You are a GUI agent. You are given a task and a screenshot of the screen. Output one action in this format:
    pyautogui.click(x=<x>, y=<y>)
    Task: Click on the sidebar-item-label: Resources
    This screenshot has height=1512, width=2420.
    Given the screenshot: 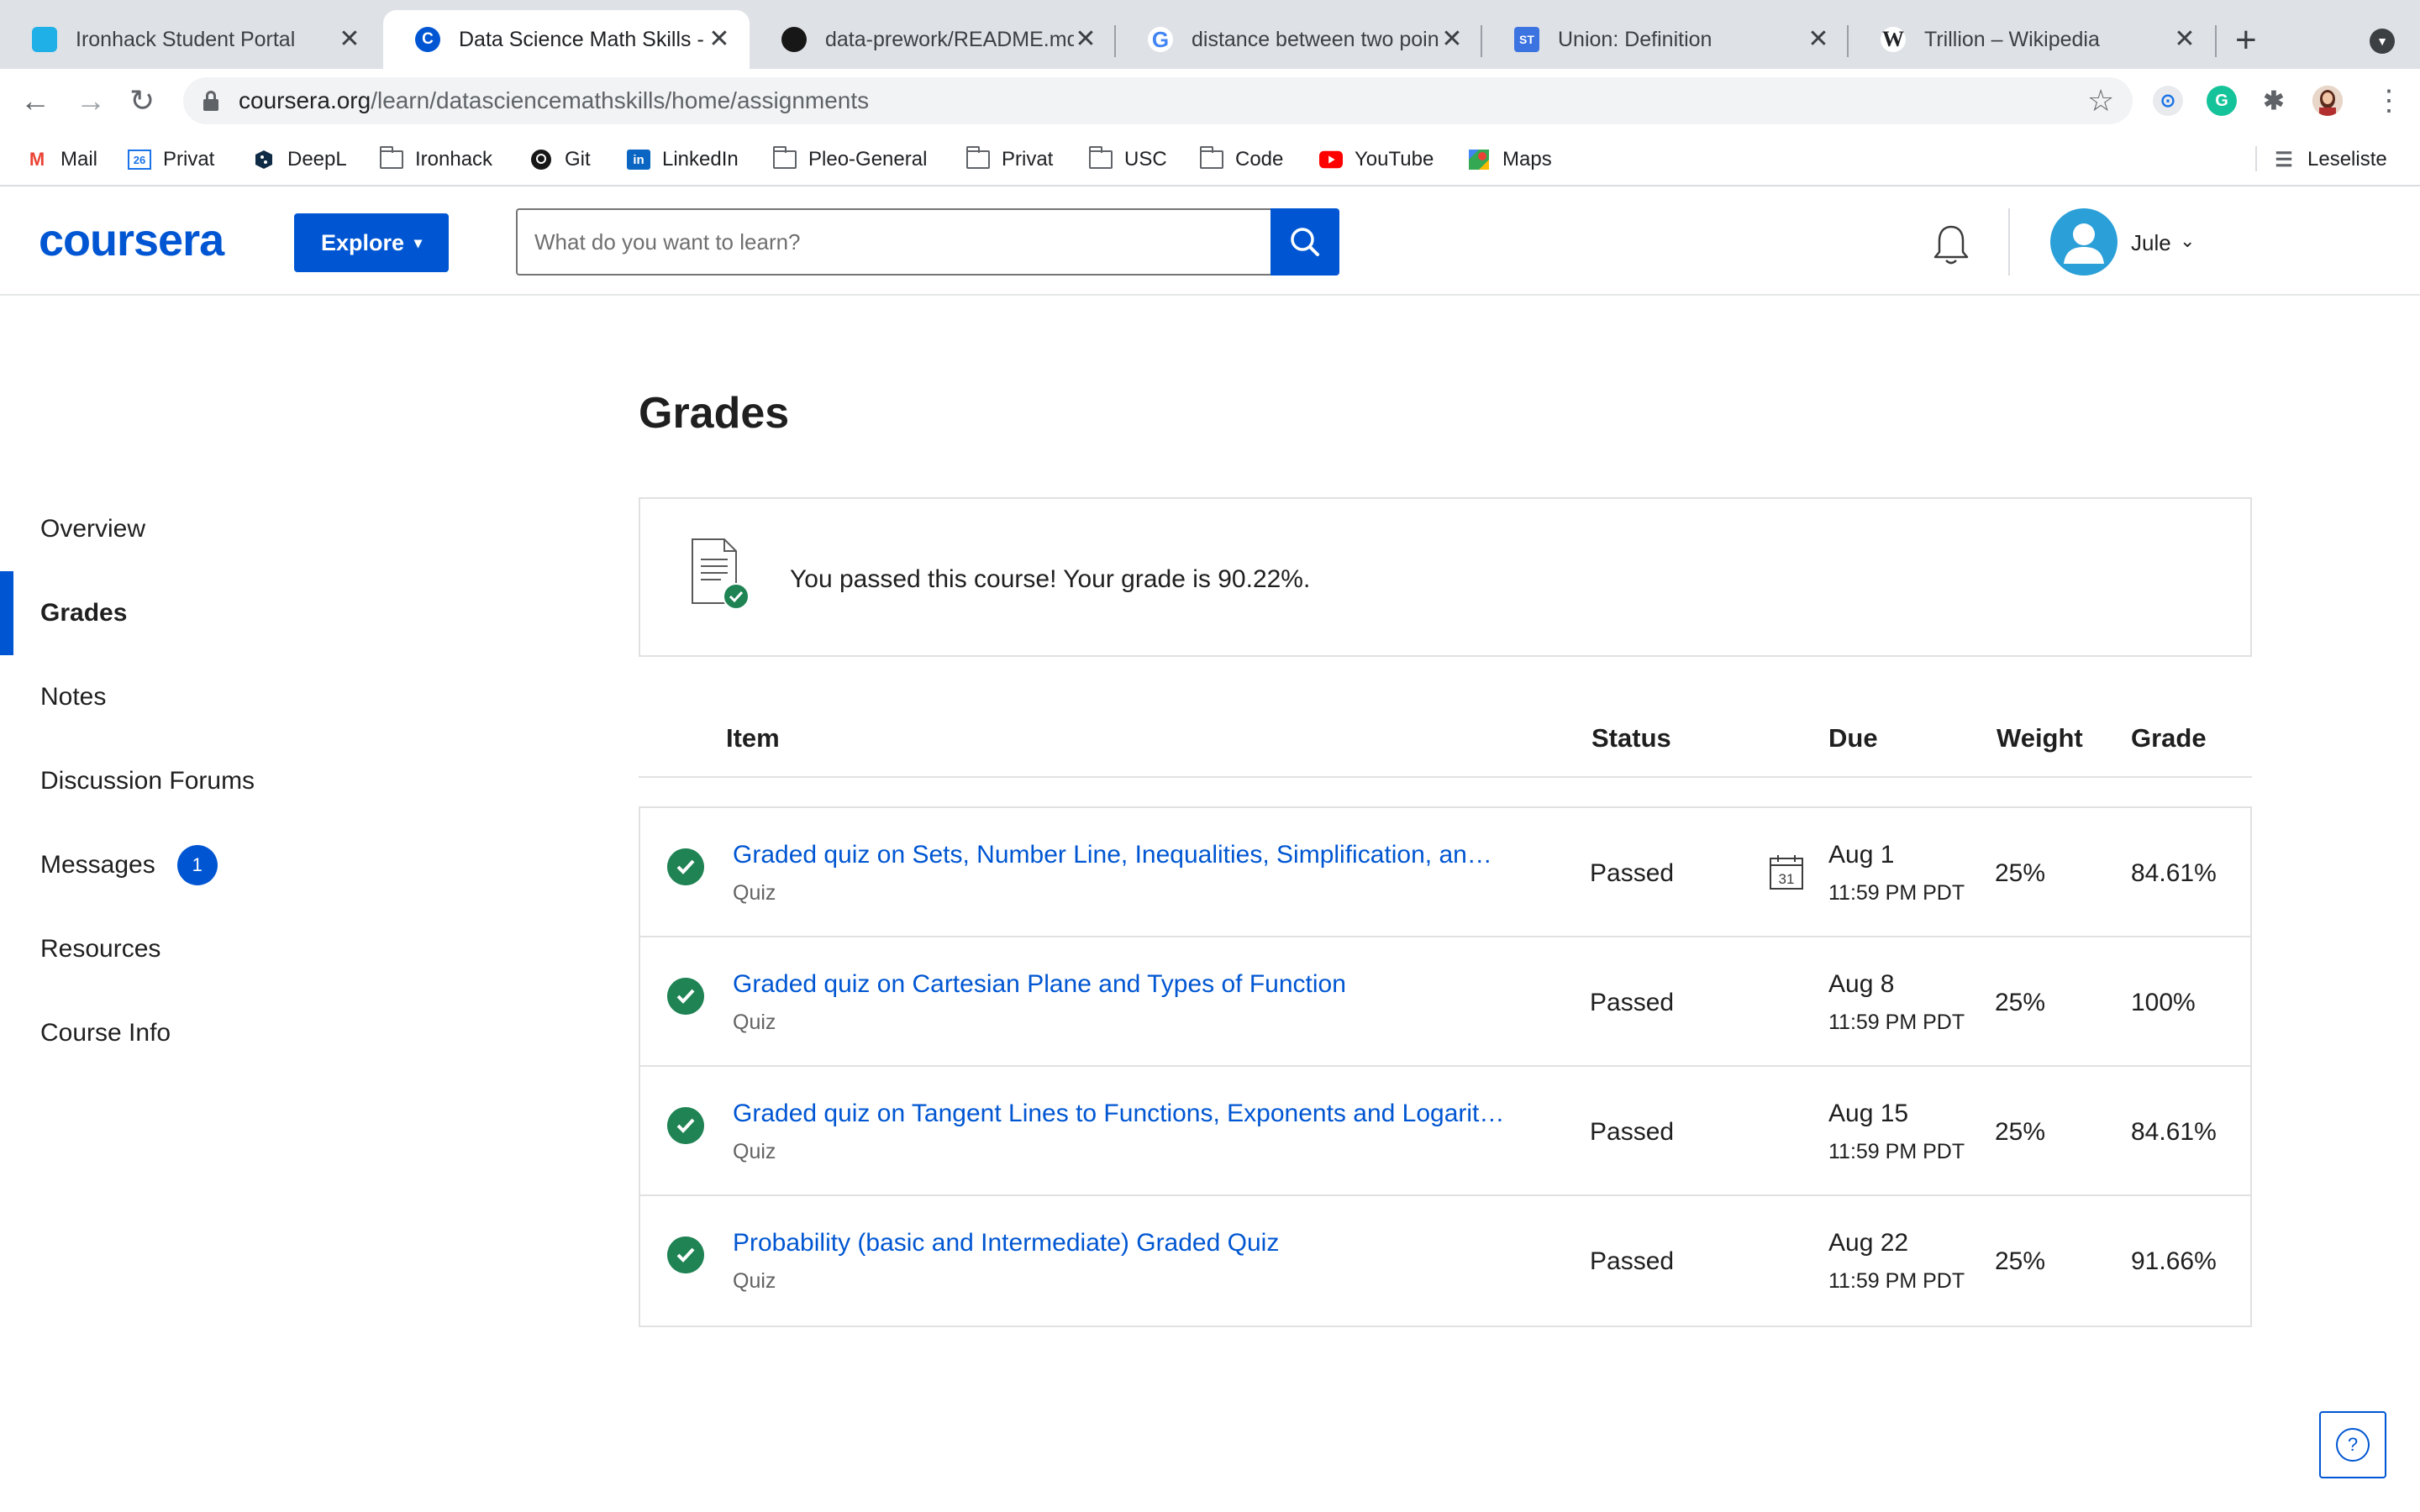 What is the action you would take?
    pyautogui.click(x=100, y=949)
    